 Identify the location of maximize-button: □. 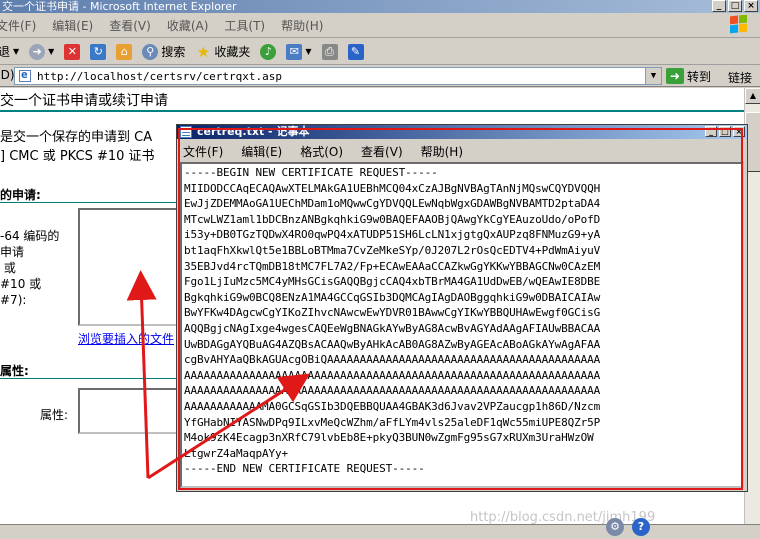
(735, 6).